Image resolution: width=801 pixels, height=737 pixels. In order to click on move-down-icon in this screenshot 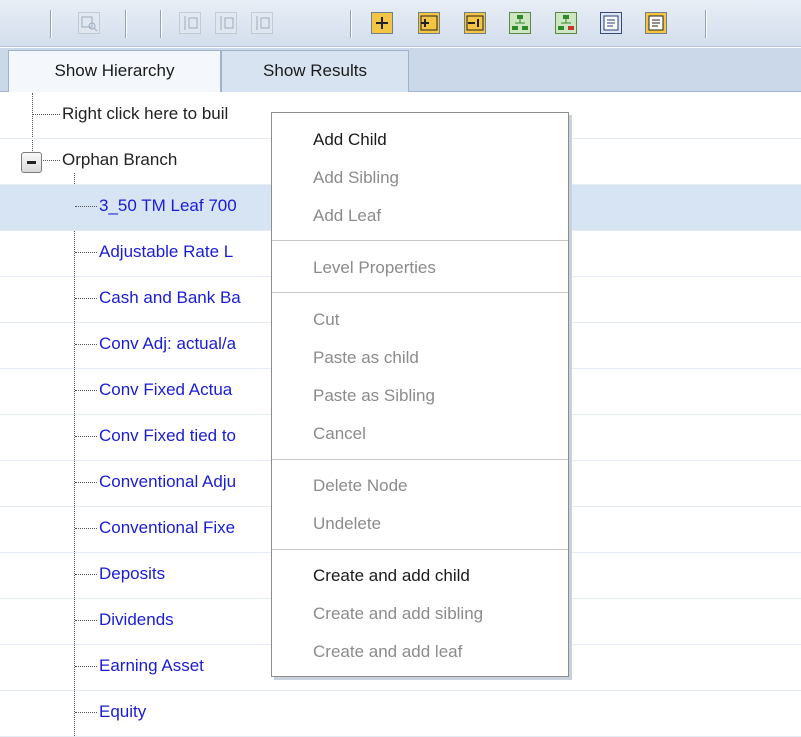, I will do `click(226, 23)`.